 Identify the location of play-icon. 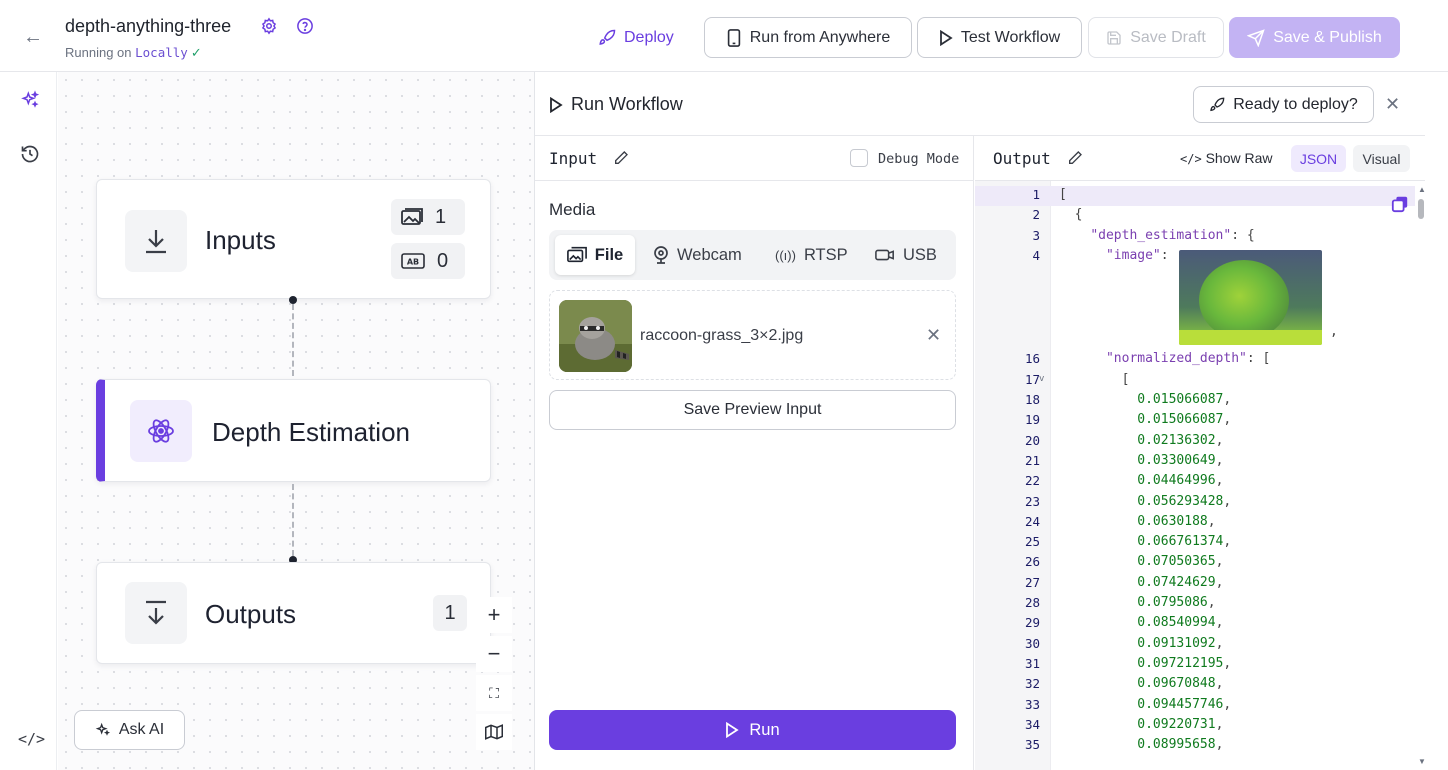
(946, 37).